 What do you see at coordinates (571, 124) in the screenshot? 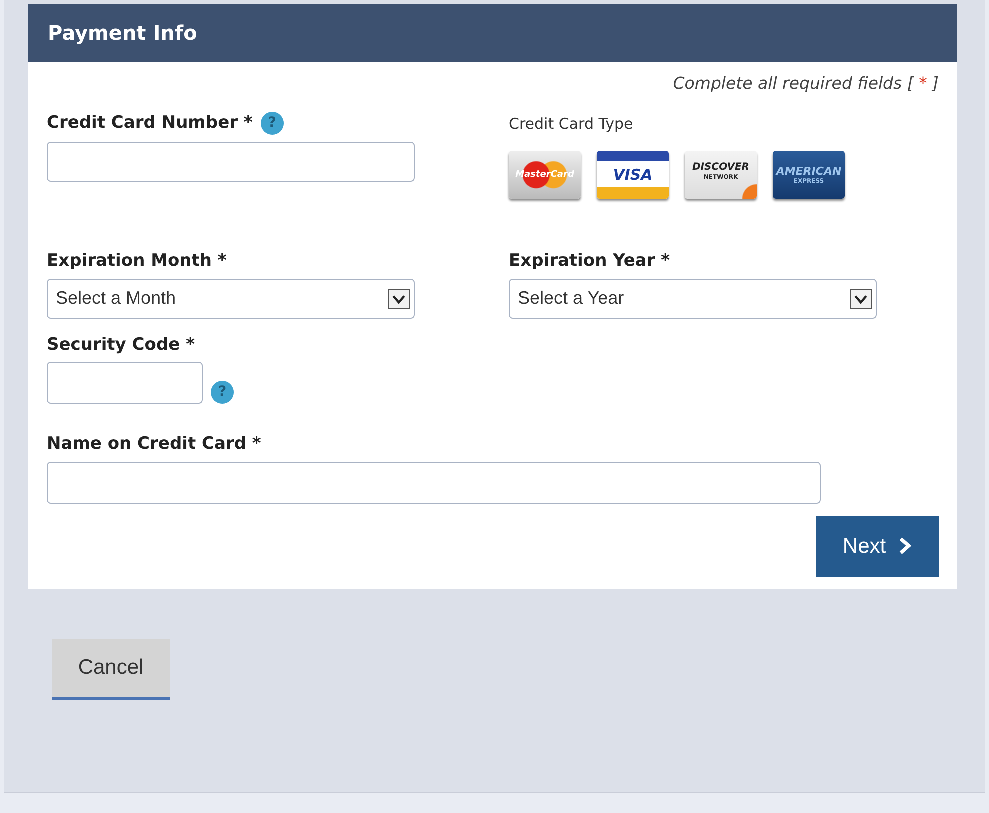
I see `field-label: Credit Card Type` at bounding box center [571, 124].